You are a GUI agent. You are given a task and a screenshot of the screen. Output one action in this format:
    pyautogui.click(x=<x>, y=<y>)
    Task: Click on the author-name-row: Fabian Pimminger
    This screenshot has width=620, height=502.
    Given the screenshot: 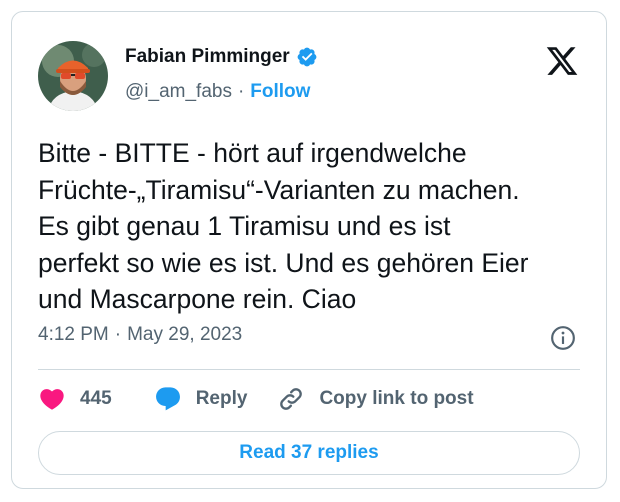 What is the action you would take?
    pyautogui.click(x=221, y=57)
    